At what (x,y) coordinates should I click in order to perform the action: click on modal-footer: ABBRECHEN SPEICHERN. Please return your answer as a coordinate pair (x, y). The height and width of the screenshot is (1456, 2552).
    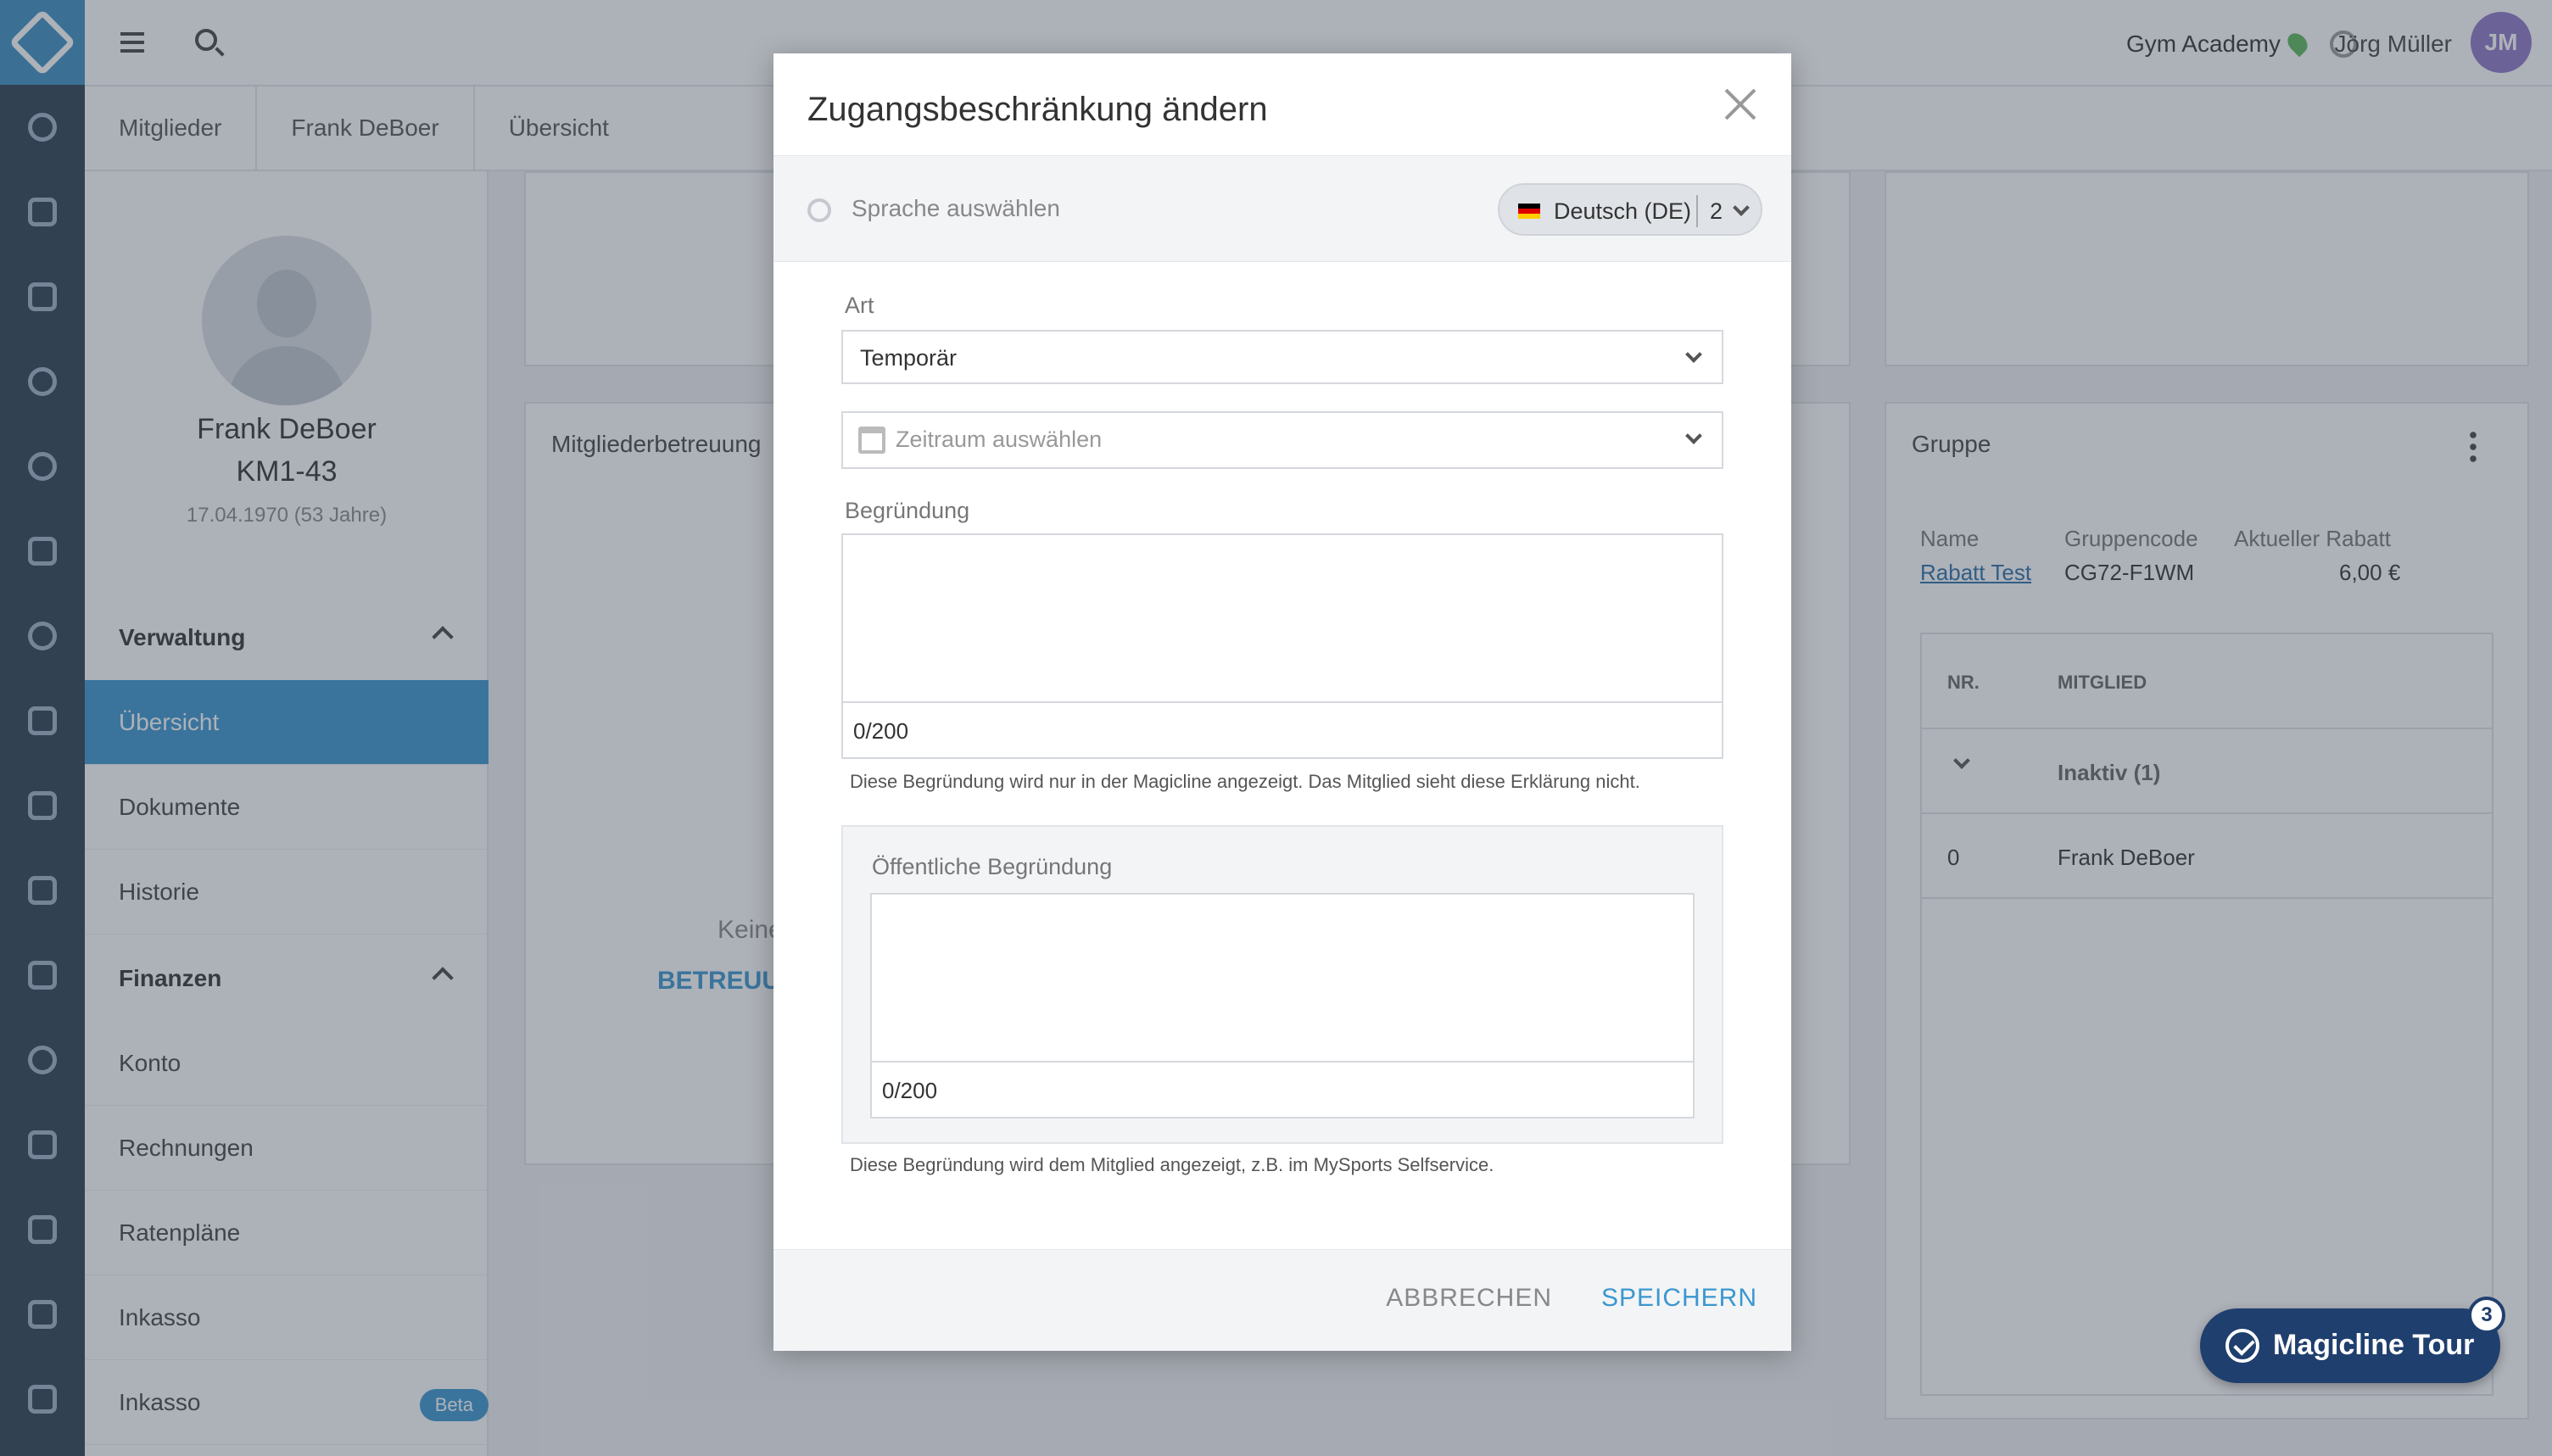
    Looking at the image, I should click on (1282, 1300).